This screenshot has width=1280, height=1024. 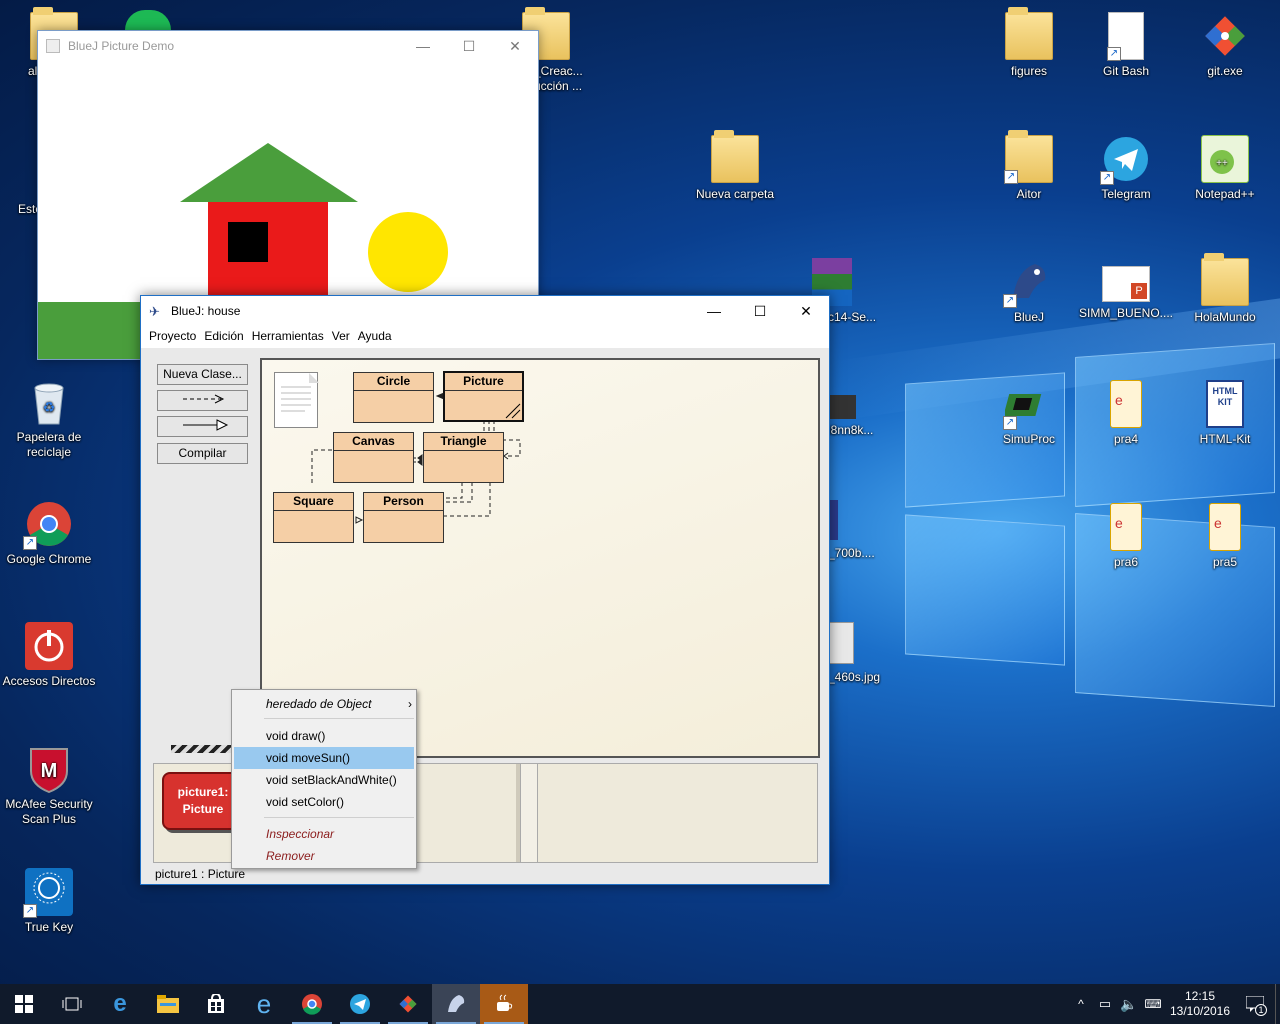 I want to click on desktop-icon-pra5: e pra5, so click(x=1225, y=536).